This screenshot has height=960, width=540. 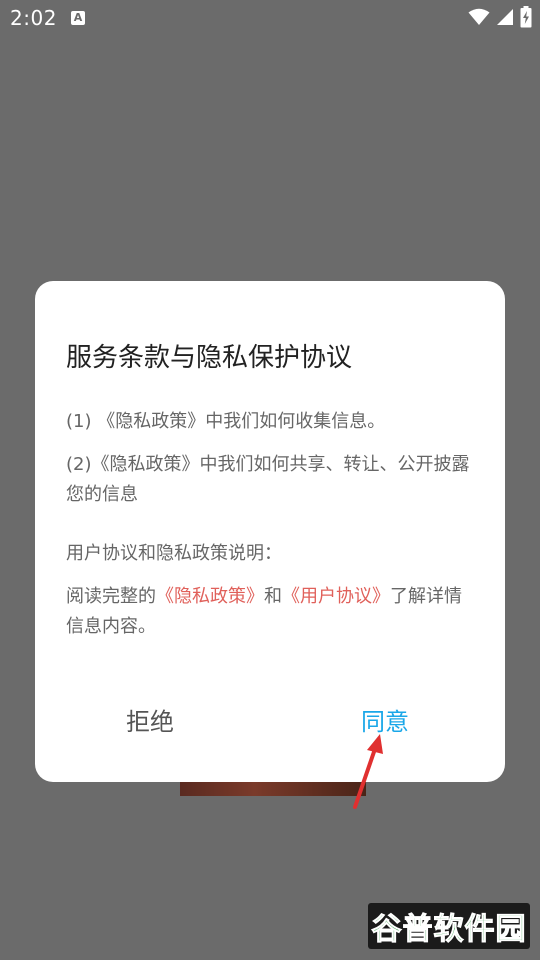 I want to click on privacy-policy-link: 《隐私政策》, so click(x=210, y=596).